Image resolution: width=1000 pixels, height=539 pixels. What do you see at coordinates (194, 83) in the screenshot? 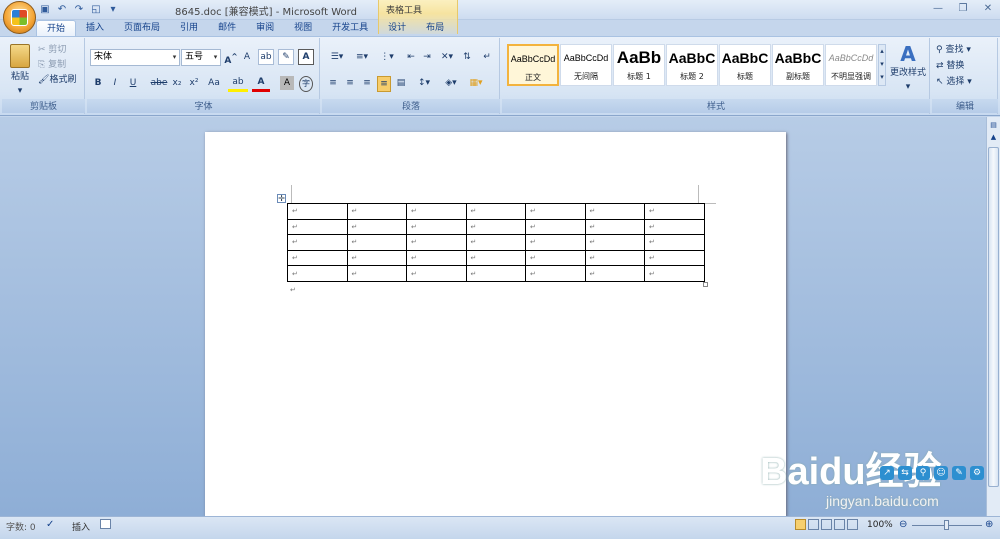
I see `superscript-button: x²` at bounding box center [194, 83].